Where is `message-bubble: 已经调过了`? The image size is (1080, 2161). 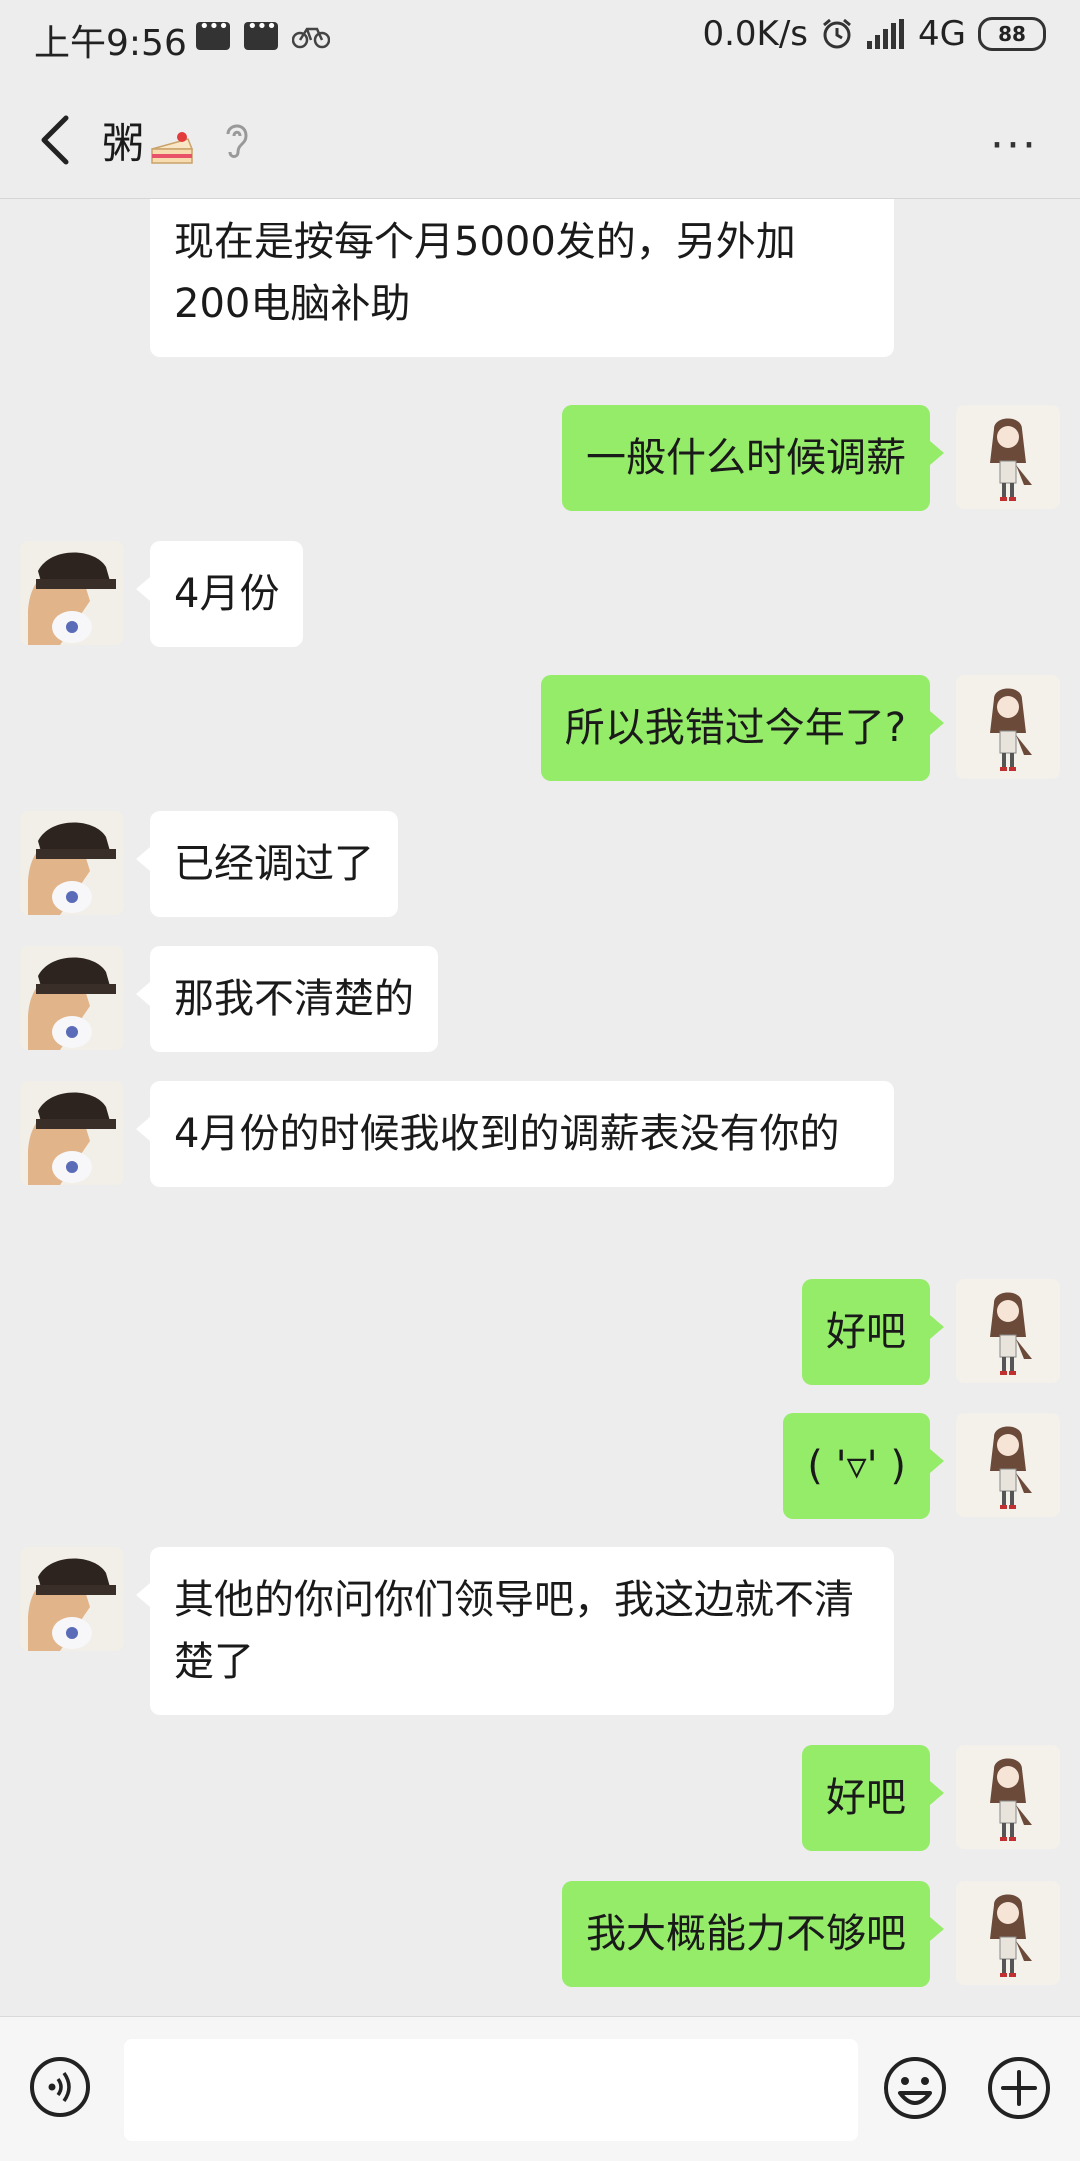 message-bubble: 已经调过了 is located at coordinates (267, 864).